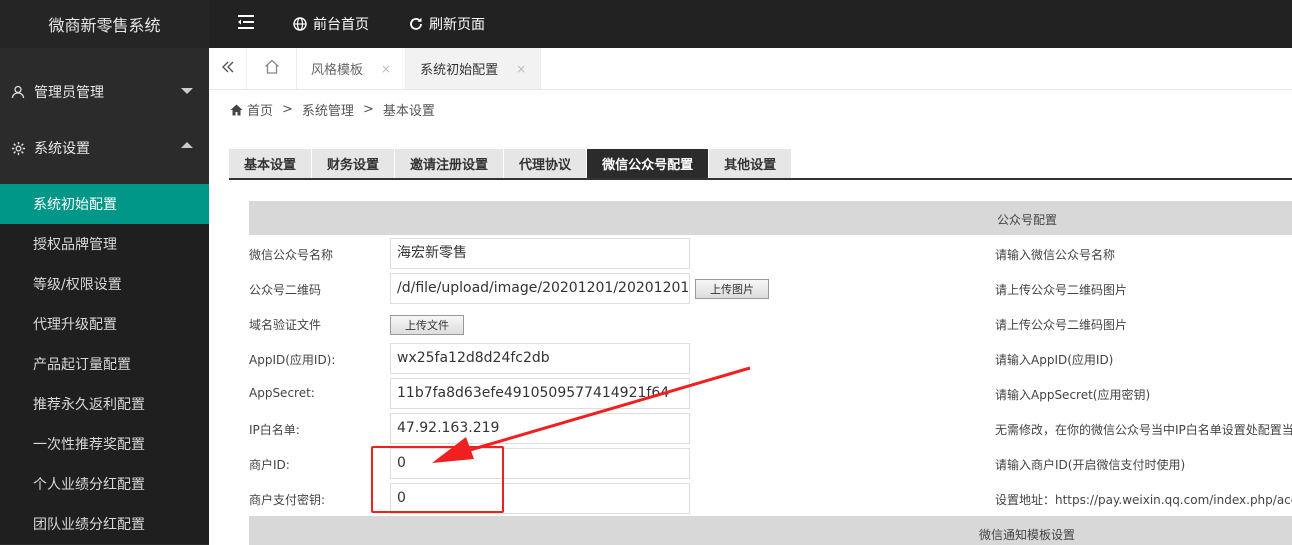  I want to click on tab-invite: 邀请注册设置, so click(450, 163).